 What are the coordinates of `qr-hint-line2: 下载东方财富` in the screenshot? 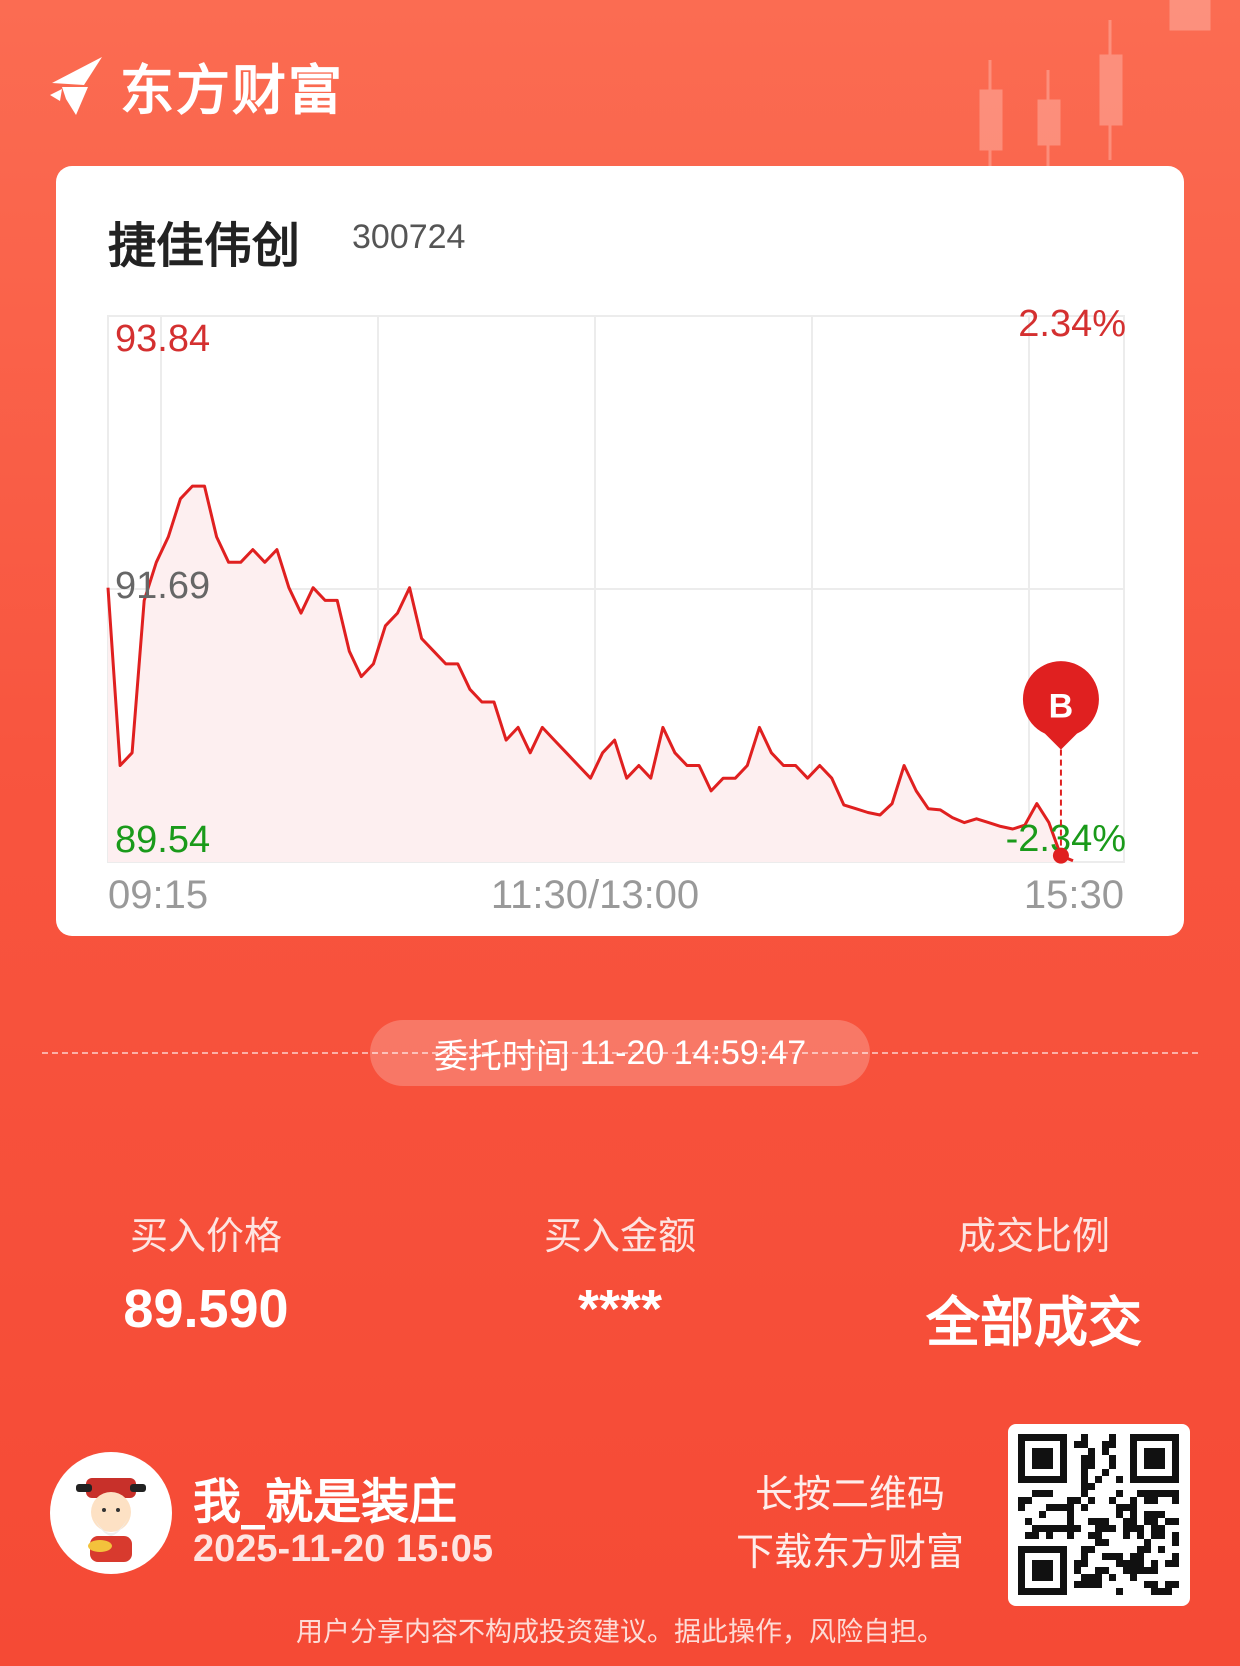 It's located at (849, 1552).